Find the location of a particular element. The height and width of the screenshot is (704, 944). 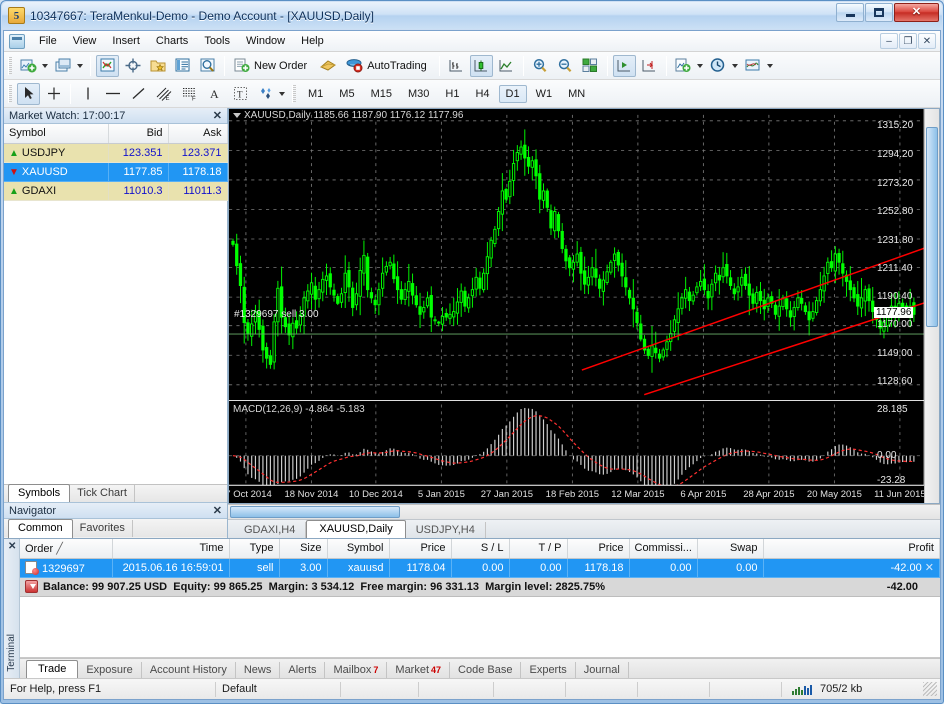

new-chart-dropdown-icon is located at coordinates (45, 65).